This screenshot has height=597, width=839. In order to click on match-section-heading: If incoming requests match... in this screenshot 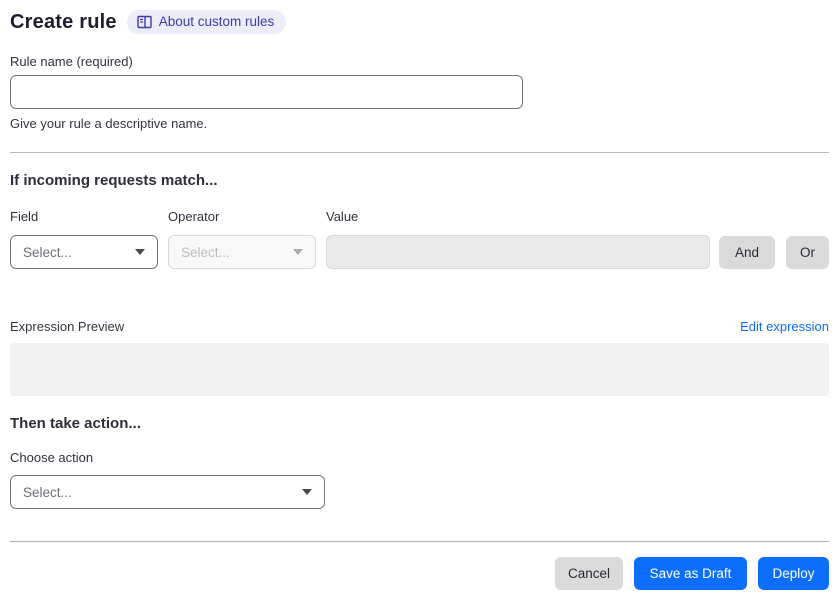, I will do `click(114, 180)`.